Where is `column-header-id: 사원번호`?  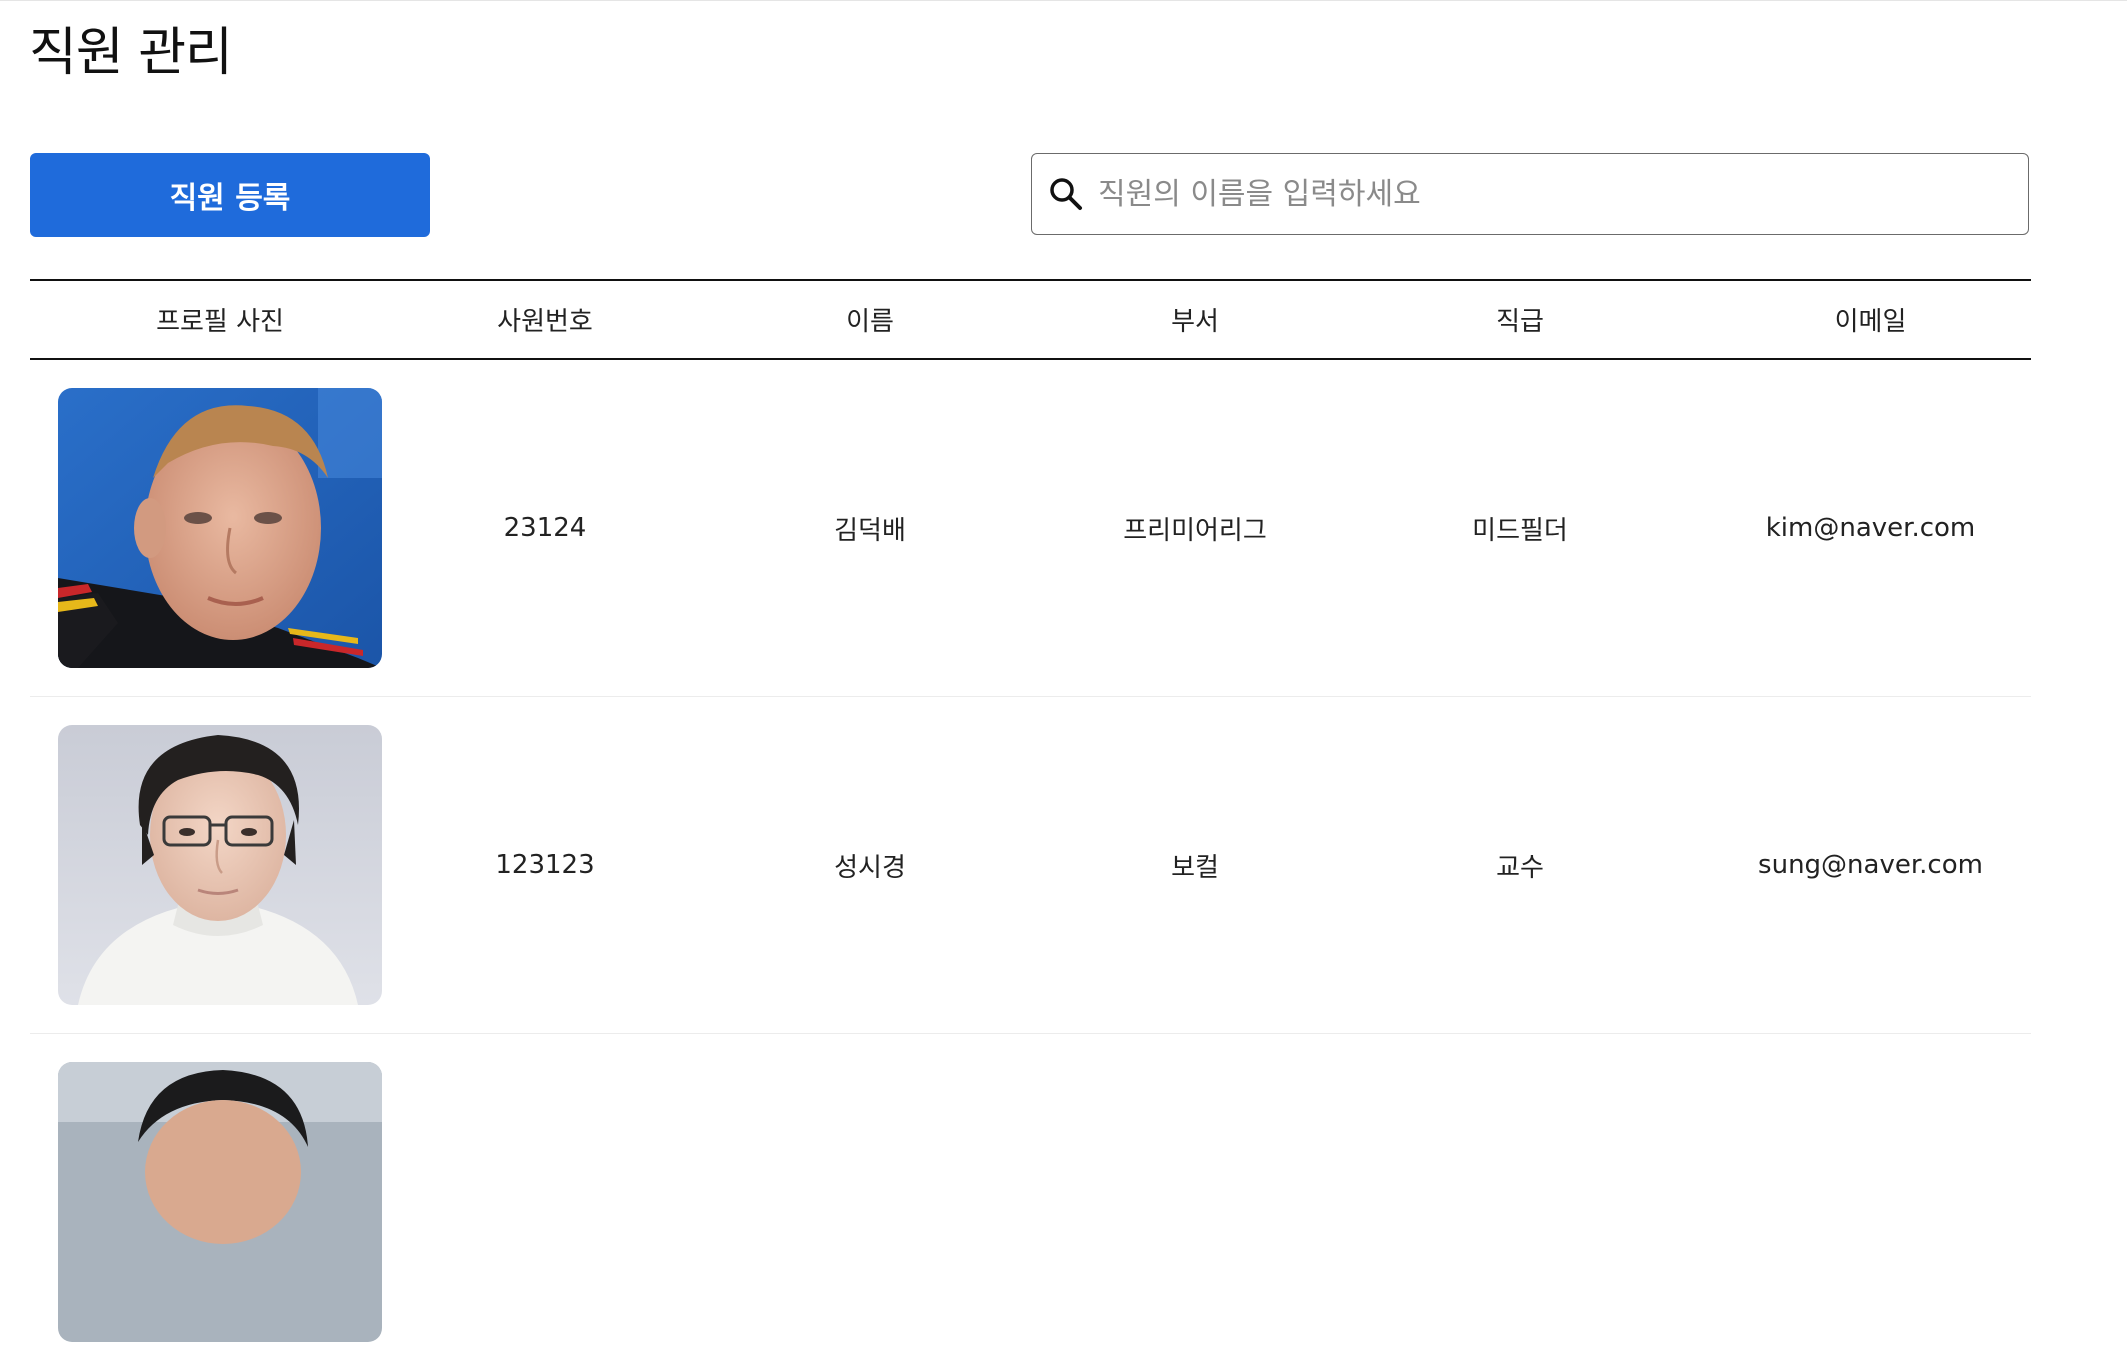
column-header-id: 사원번호 is located at coordinates (545, 322).